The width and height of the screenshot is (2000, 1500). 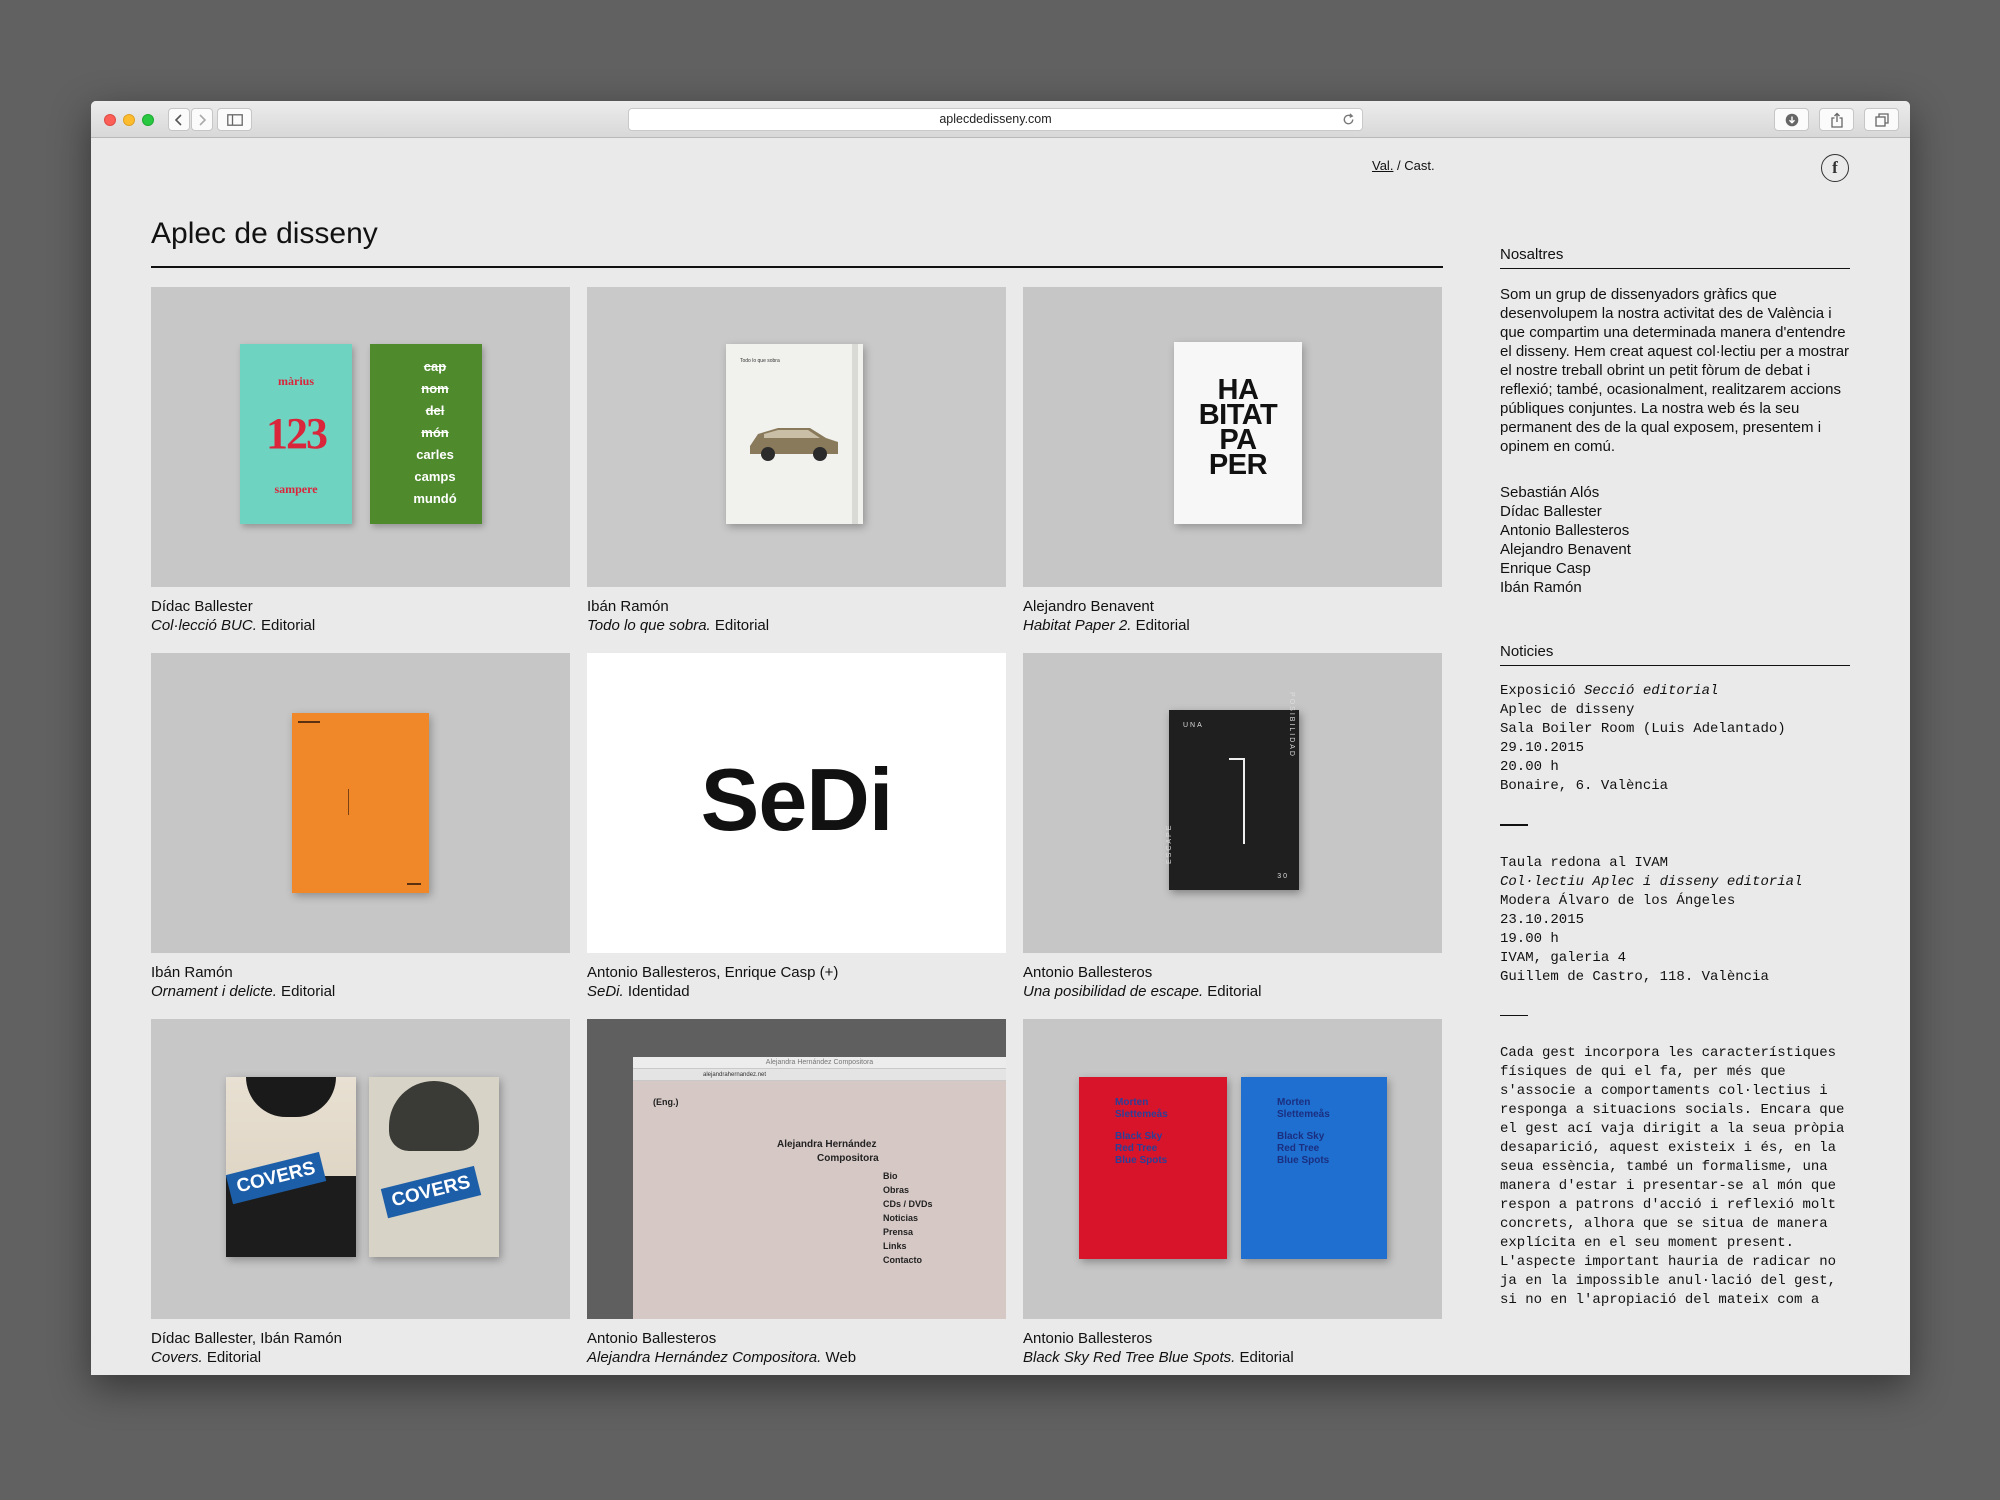 What do you see at coordinates (276, 1178) in the screenshot?
I see `covers-label: COVERS` at bounding box center [276, 1178].